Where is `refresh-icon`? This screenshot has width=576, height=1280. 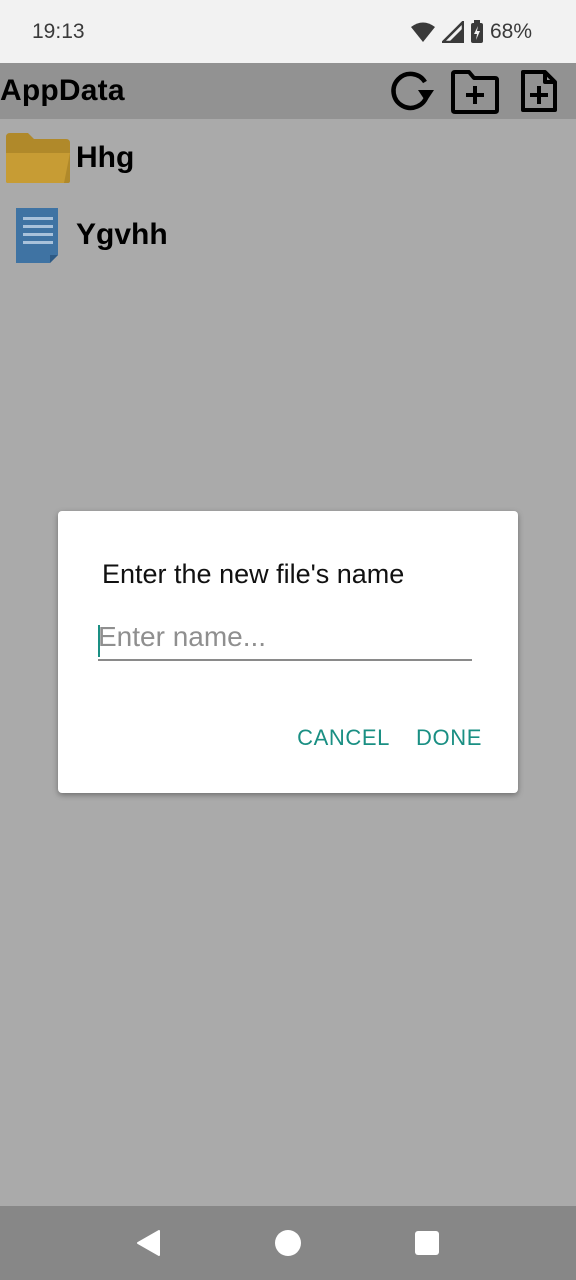 refresh-icon is located at coordinates (412, 91).